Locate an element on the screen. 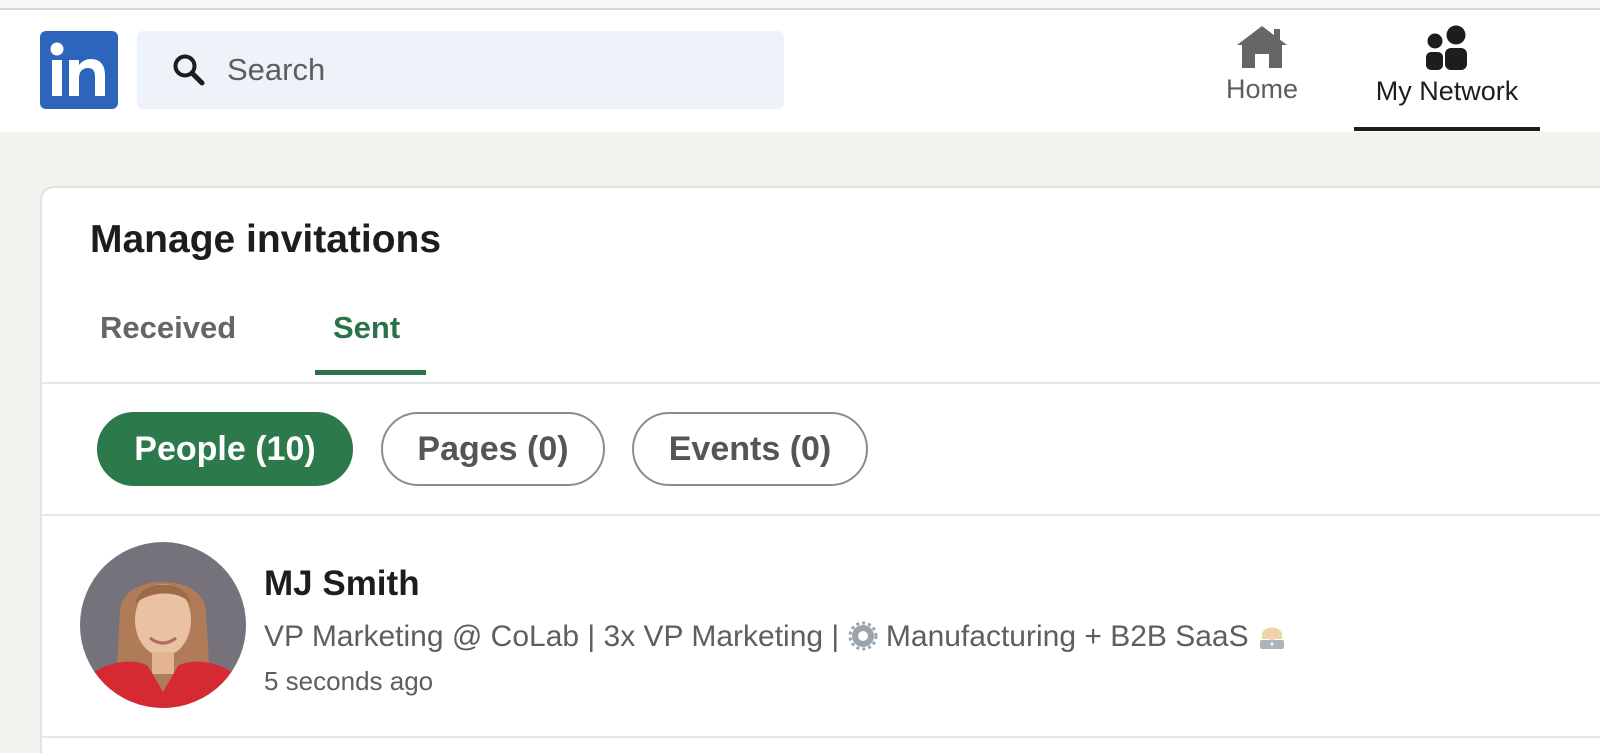 This screenshot has width=1600, height=753. nav-item-my-network: My Network is located at coordinates (1447, 71).